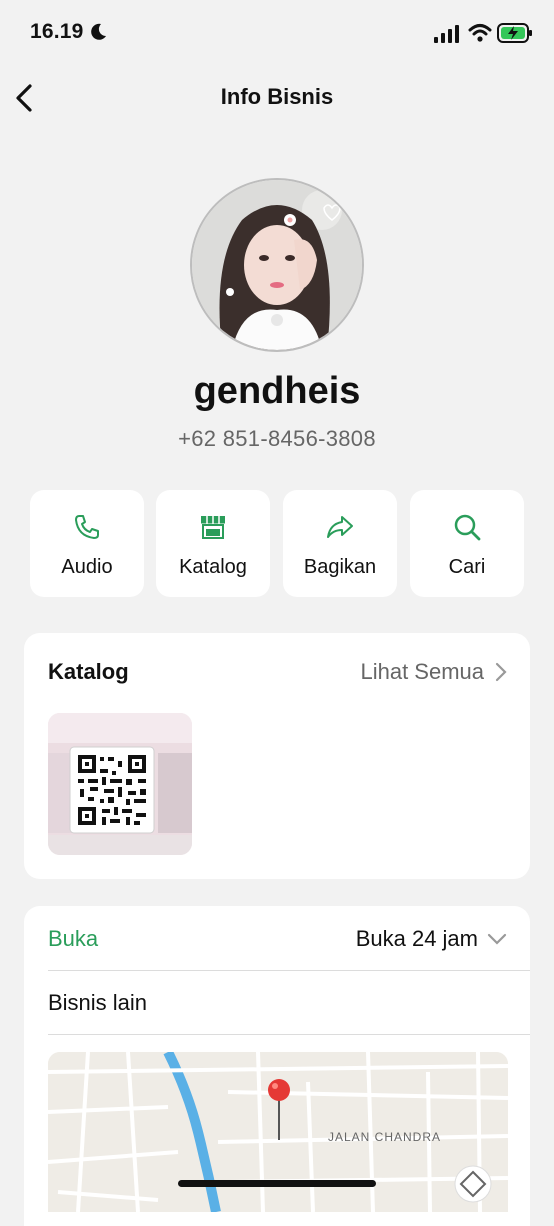 The image size is (554, 1226). I want to click on search-icon, so click(467, 527).